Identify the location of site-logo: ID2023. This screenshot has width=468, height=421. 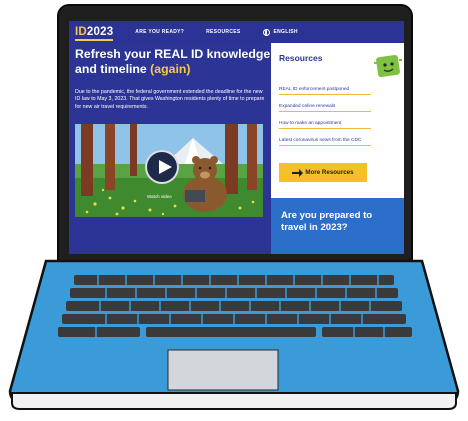
(94, 33).